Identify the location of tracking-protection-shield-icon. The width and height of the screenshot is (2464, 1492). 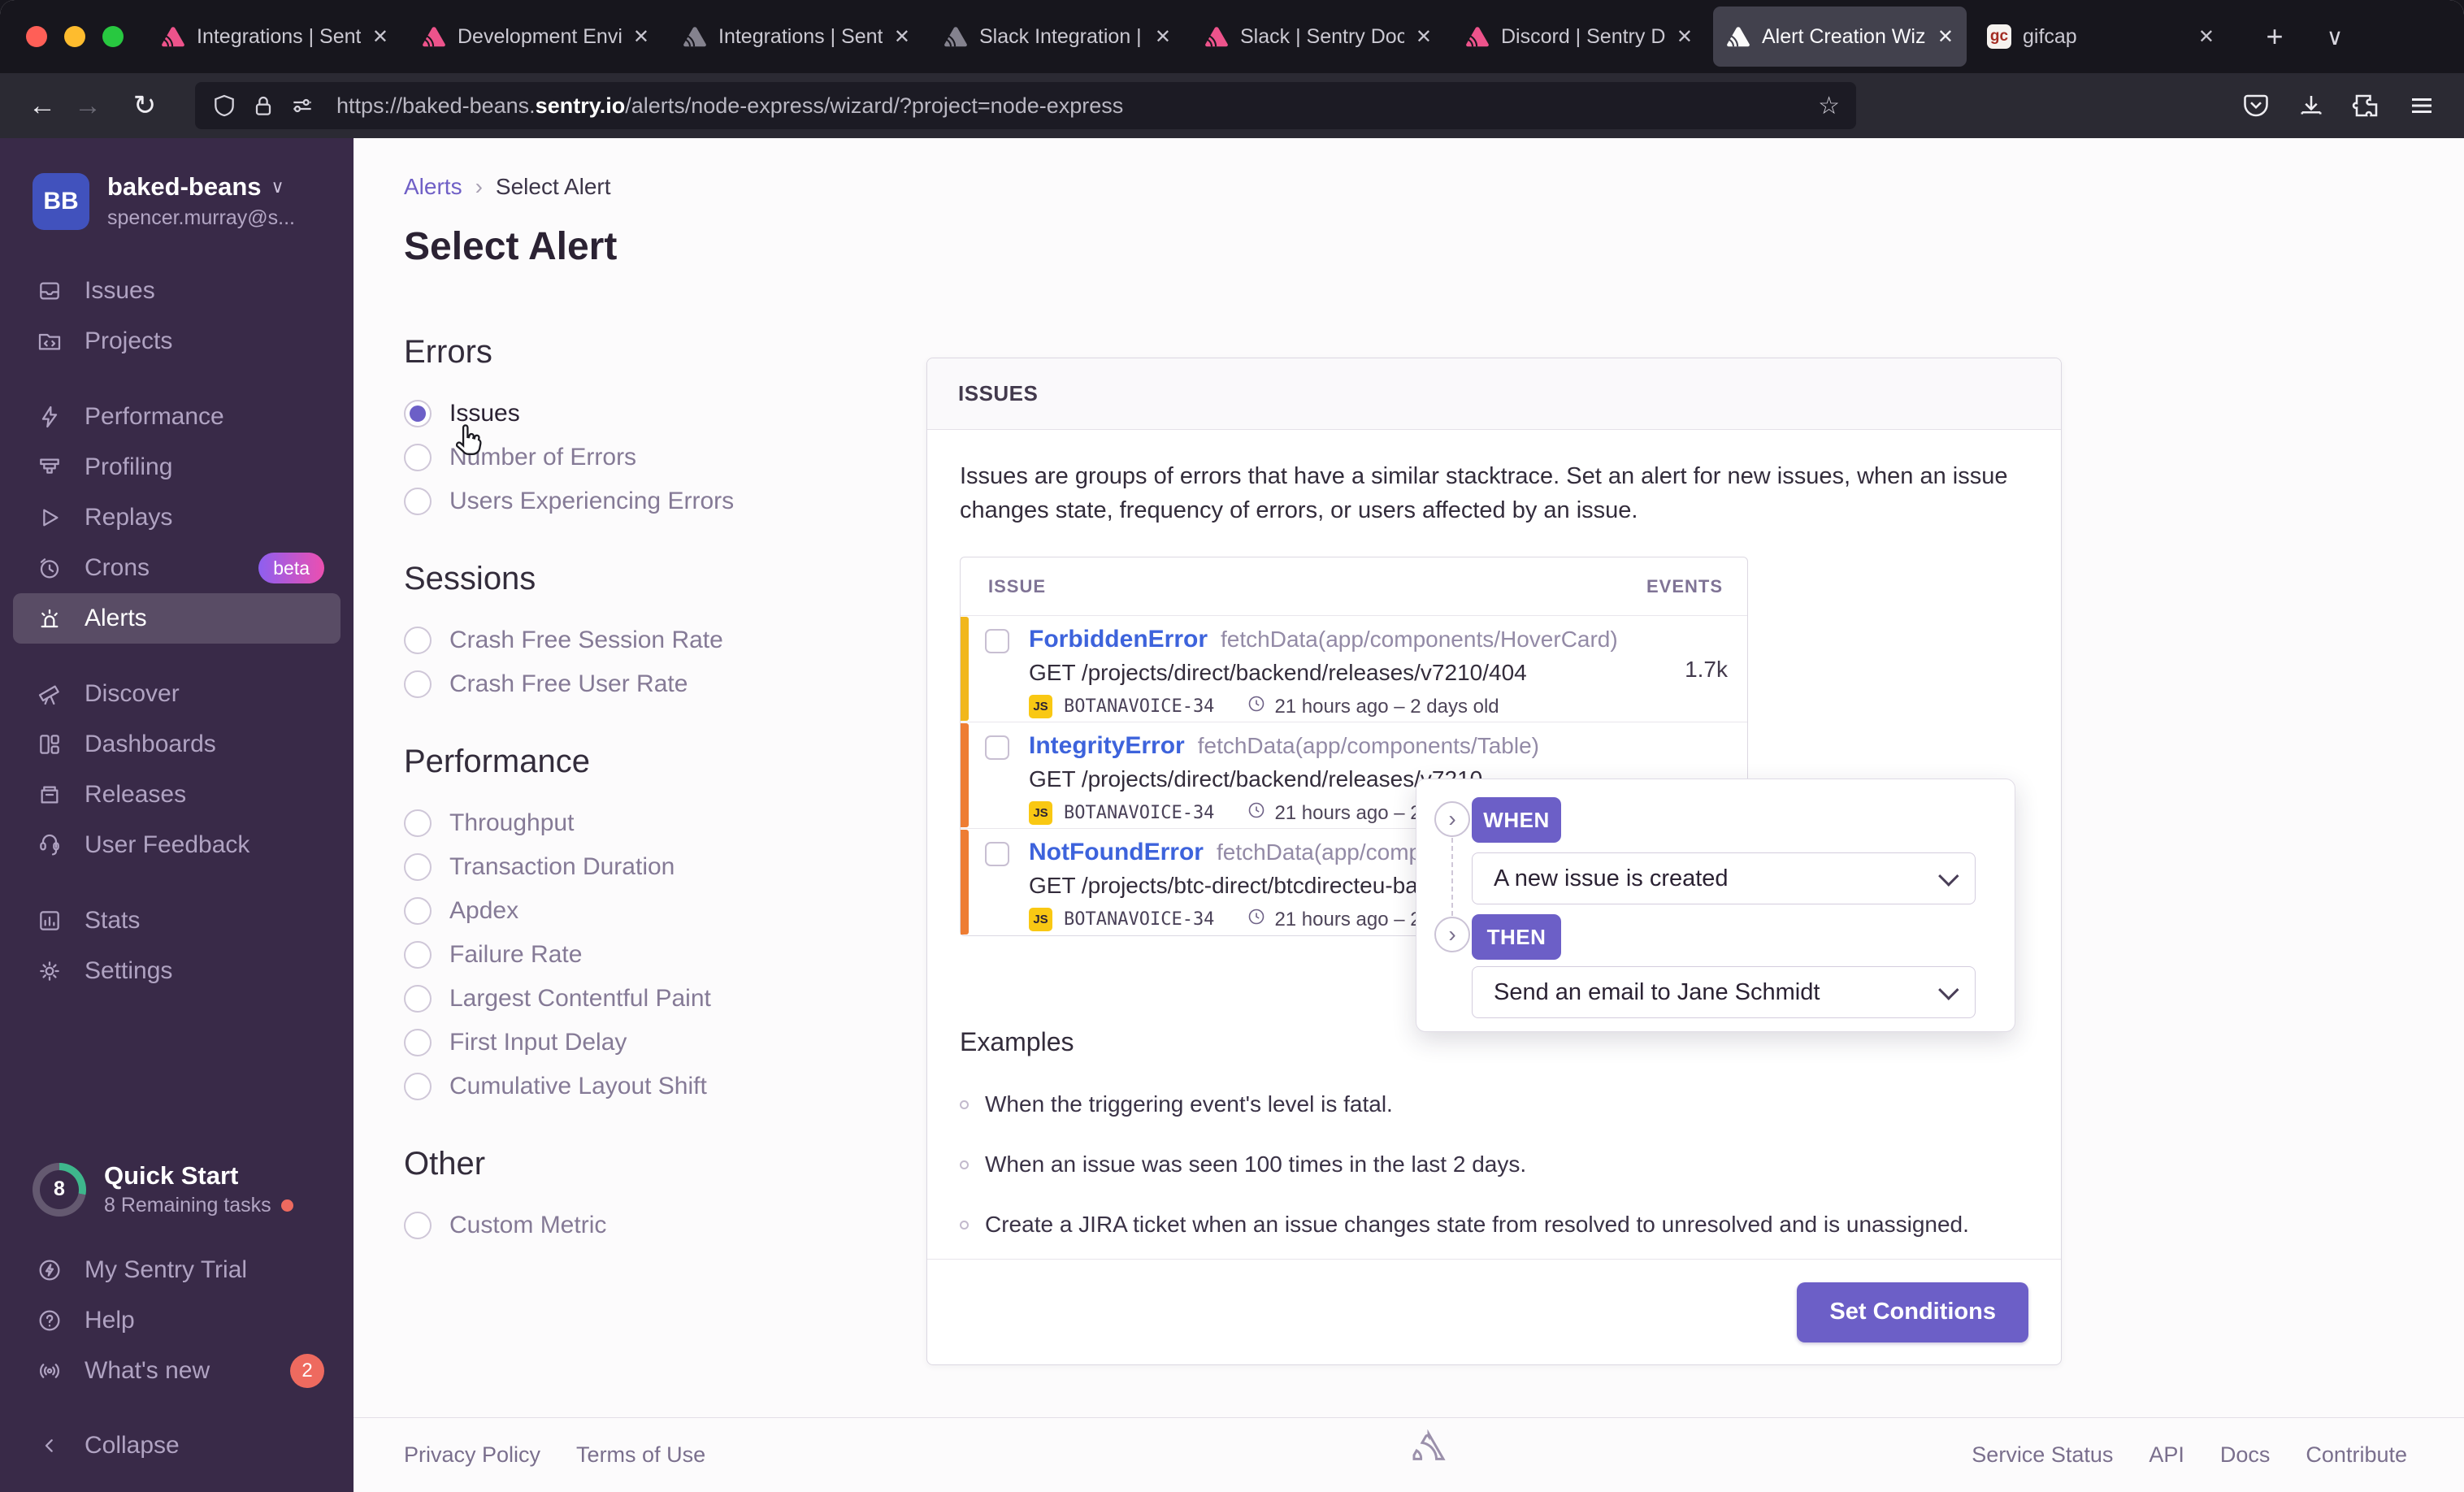
(224, 106).